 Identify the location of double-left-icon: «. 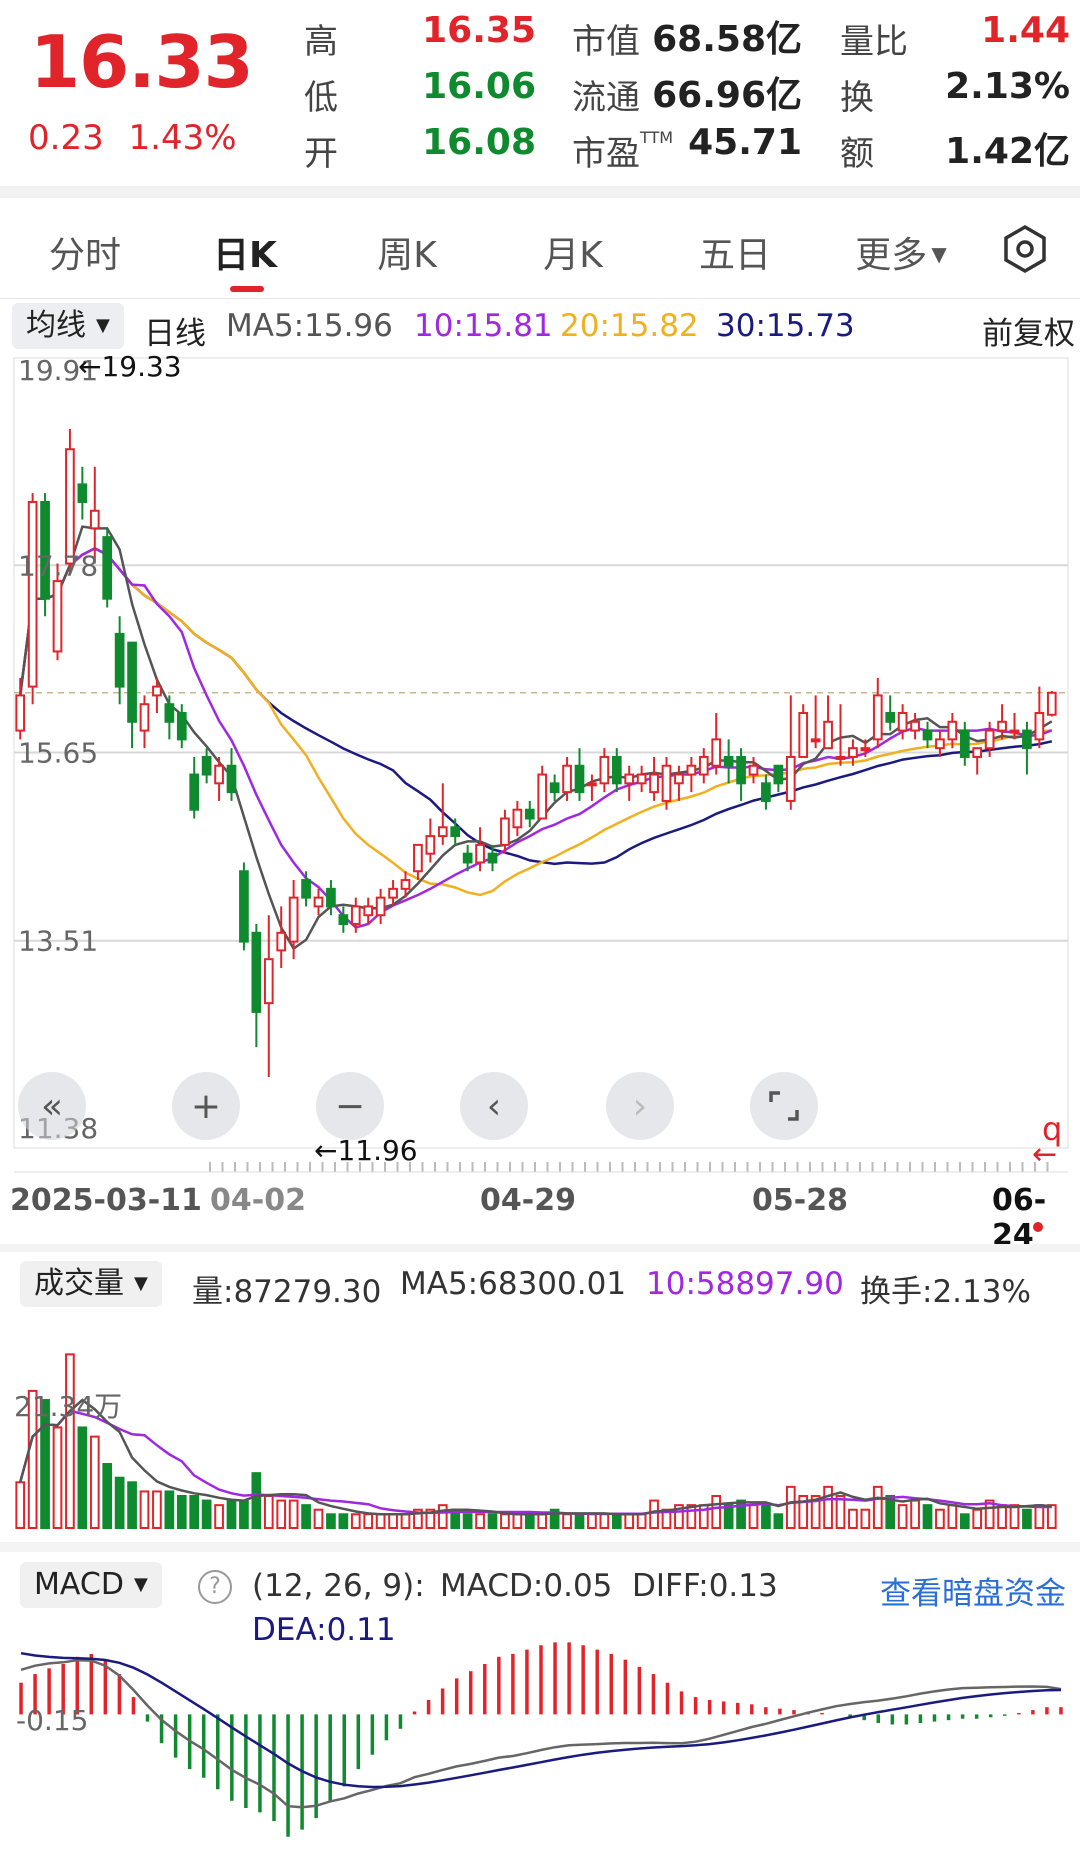
(52, 1106).